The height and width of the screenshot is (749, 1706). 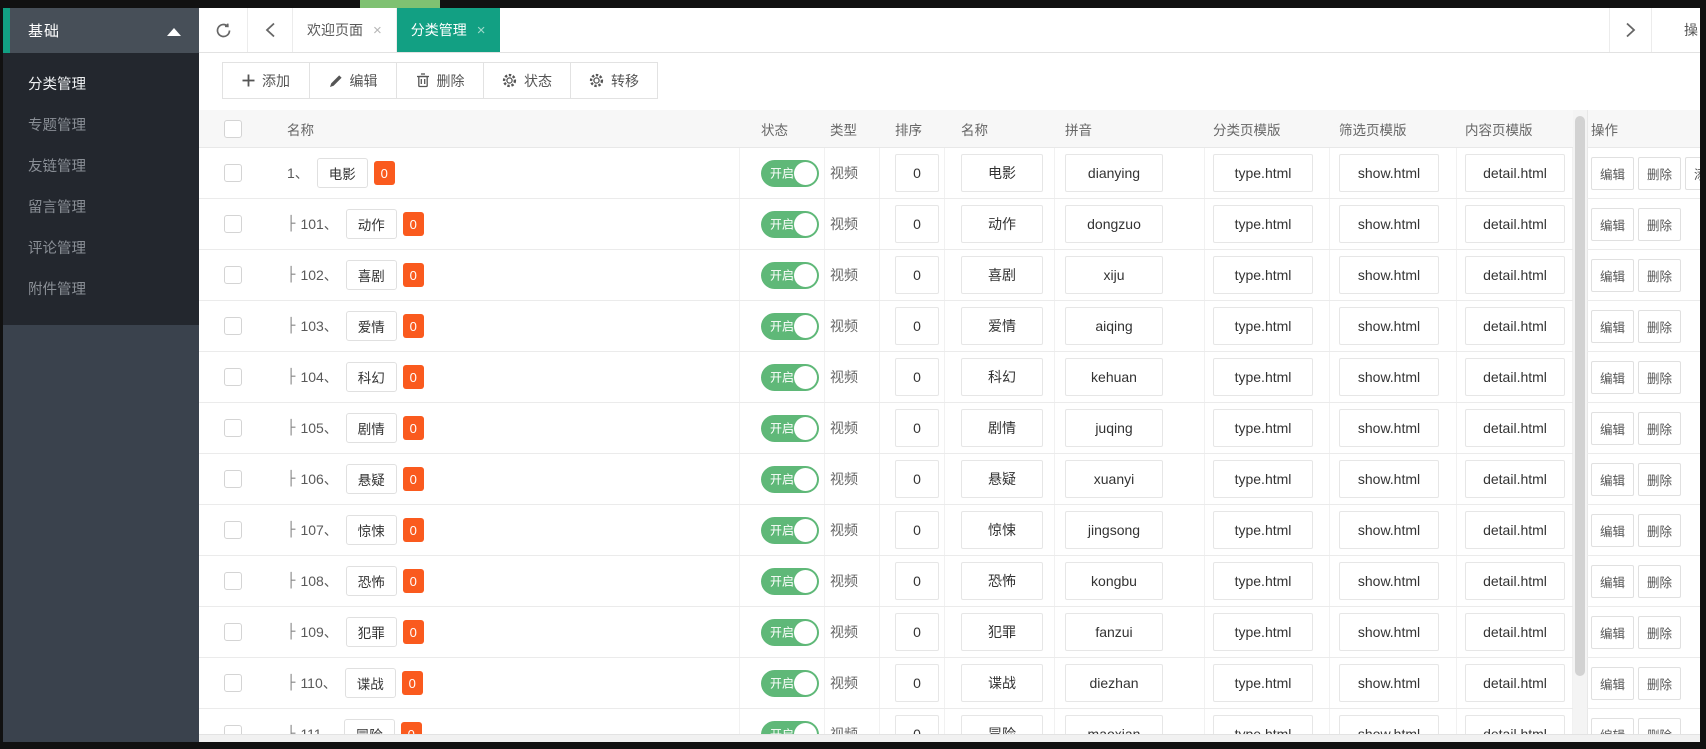 What do you see at coordinates (371, 275) in the screenshot?
I see `category-name-box: 喜剧` at bounding box center [371, 275].